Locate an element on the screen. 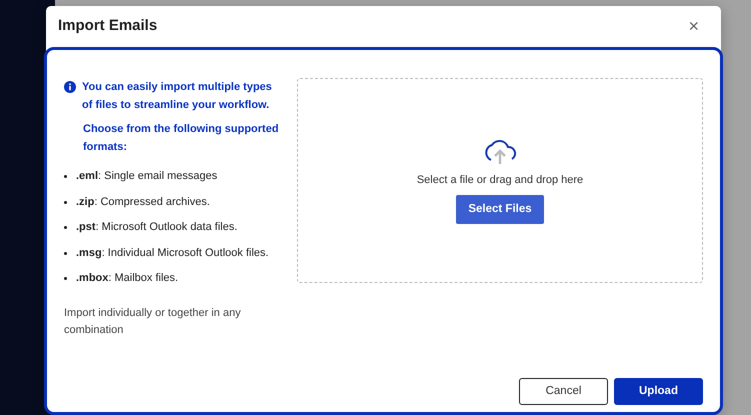 The width and height of the screenshot is (751, 415). select-files-button: Select Files is located at coordinates (500, 209).